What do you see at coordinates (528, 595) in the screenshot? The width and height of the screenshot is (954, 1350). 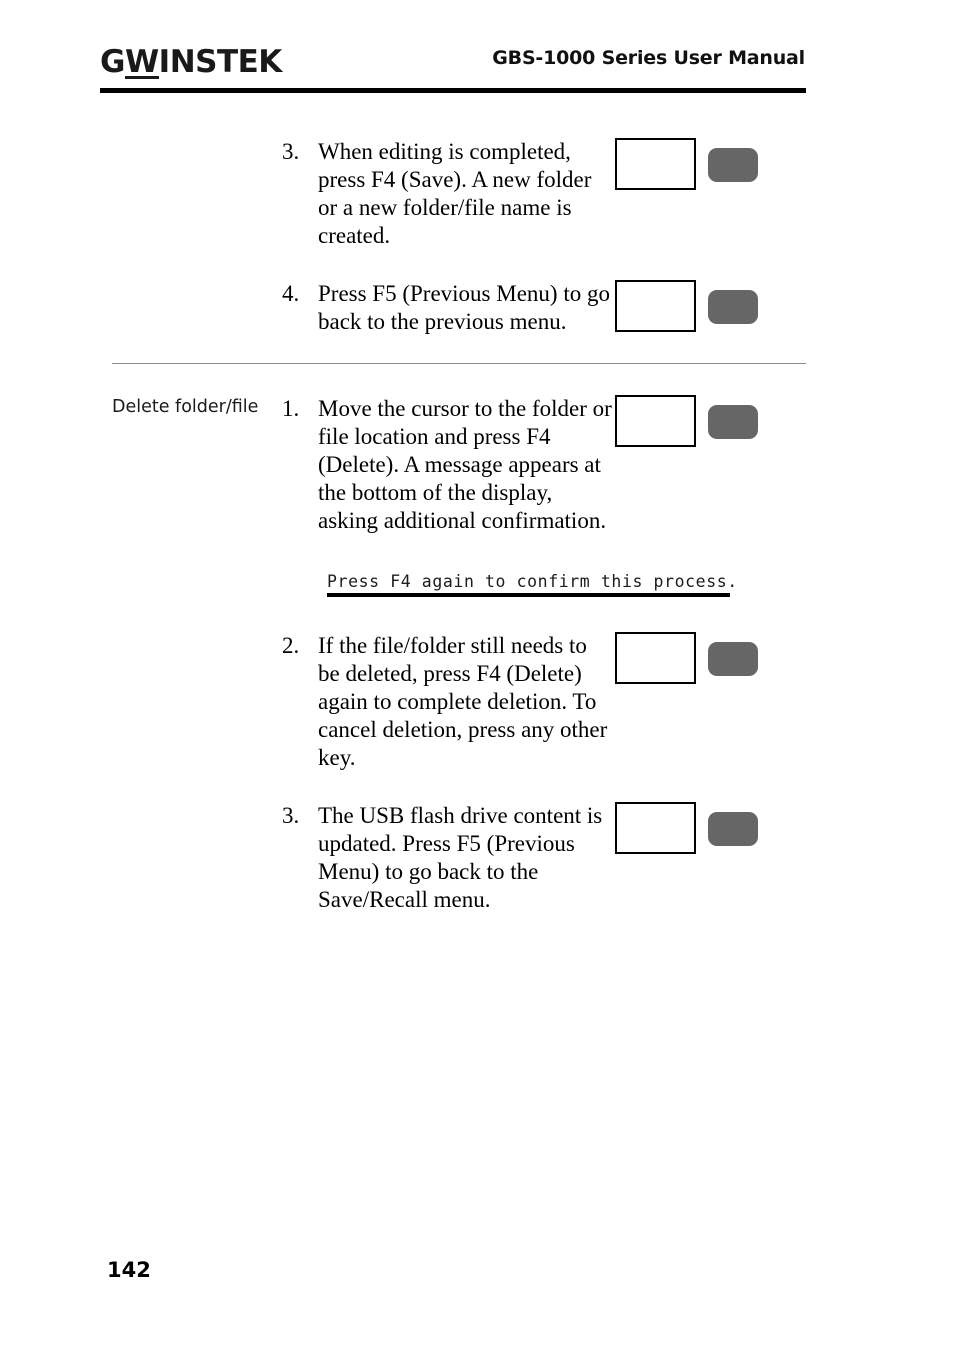 I see `lcd-message-underline` at bounding box center [528, 595].